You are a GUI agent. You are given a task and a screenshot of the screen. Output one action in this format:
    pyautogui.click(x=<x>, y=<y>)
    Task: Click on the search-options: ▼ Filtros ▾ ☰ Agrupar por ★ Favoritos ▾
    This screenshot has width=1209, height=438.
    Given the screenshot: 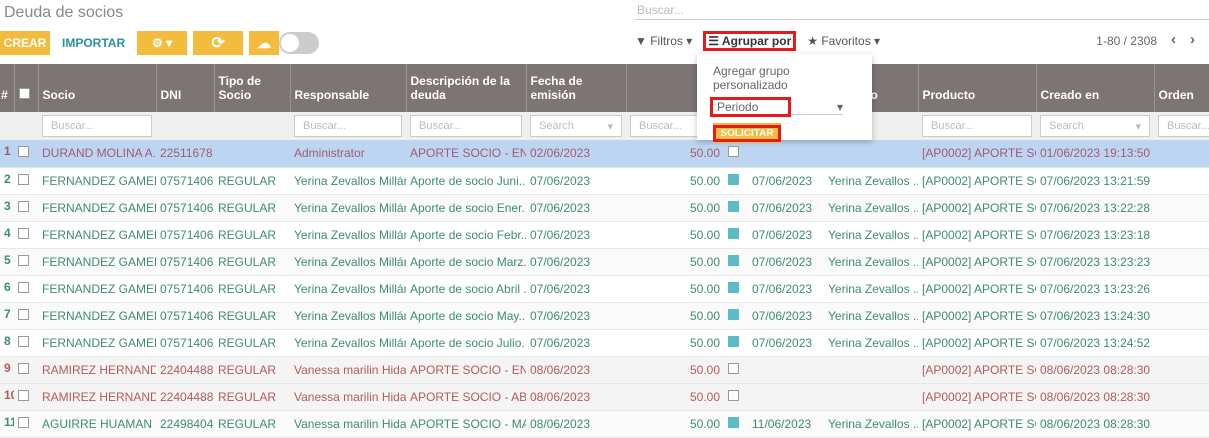 What is the action you would take?
    pyautogui.click(x=757, y=41)
    